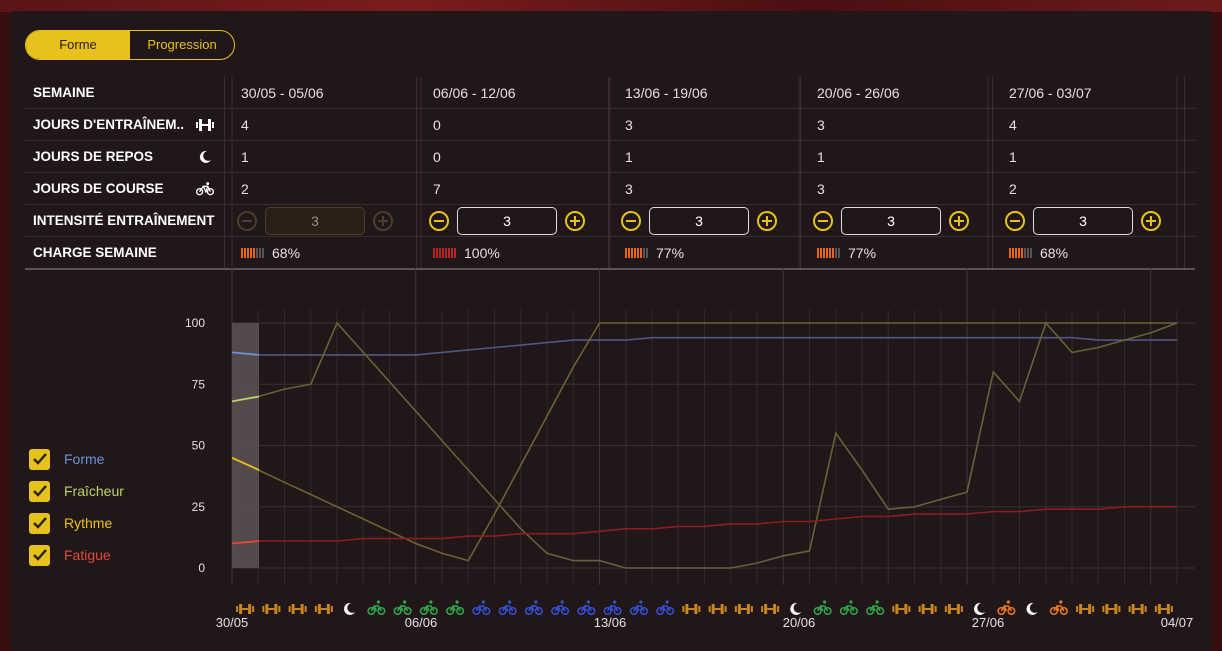 The height and width of the screenshot is (651, 1222). Describe the element at coordinates (610, 622) in the screenshot. I see `x-tick-label: 13/06` at that location.